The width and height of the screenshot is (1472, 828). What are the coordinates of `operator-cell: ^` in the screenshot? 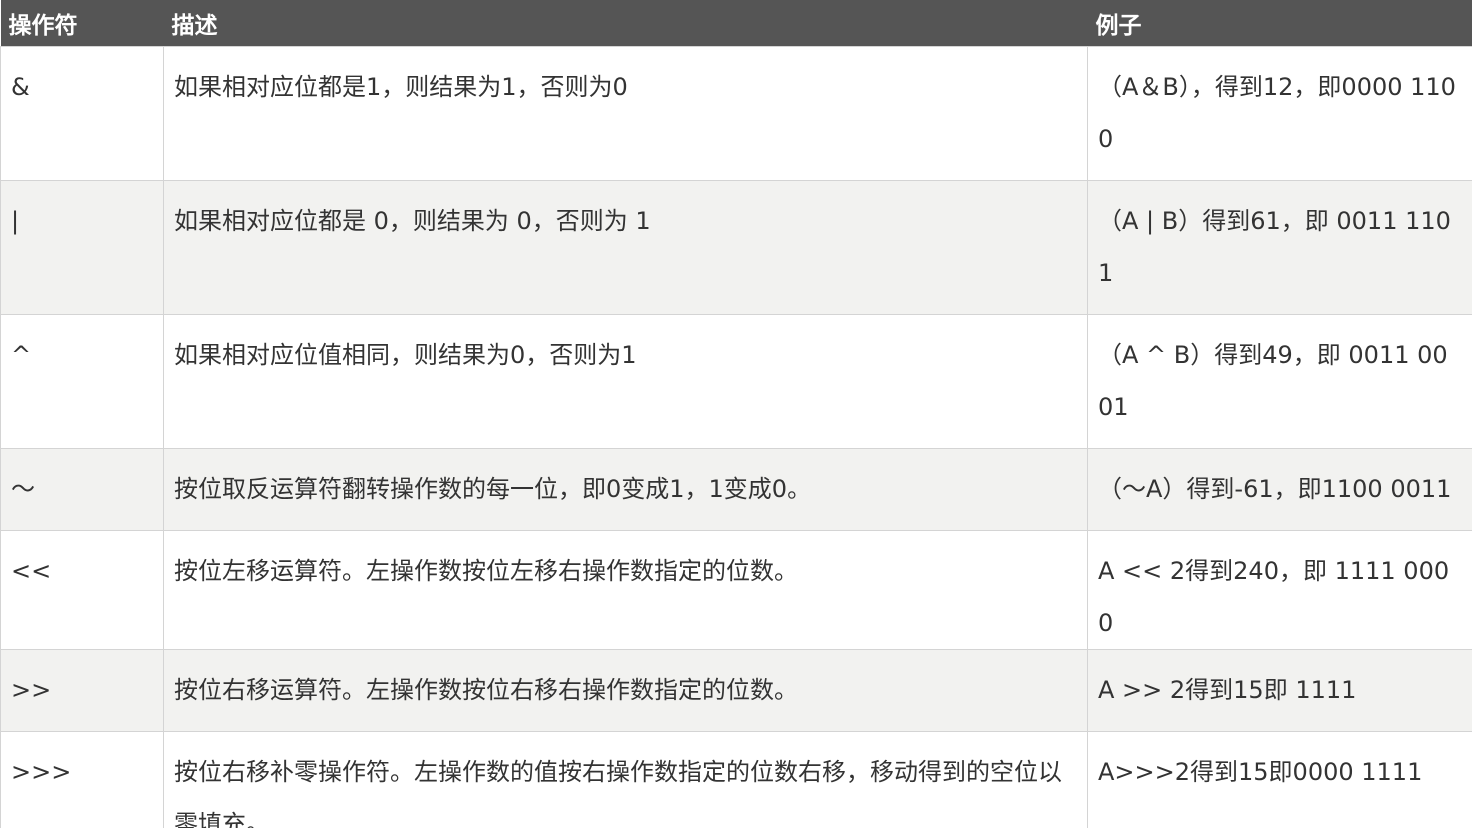 It's located at (82, 381).